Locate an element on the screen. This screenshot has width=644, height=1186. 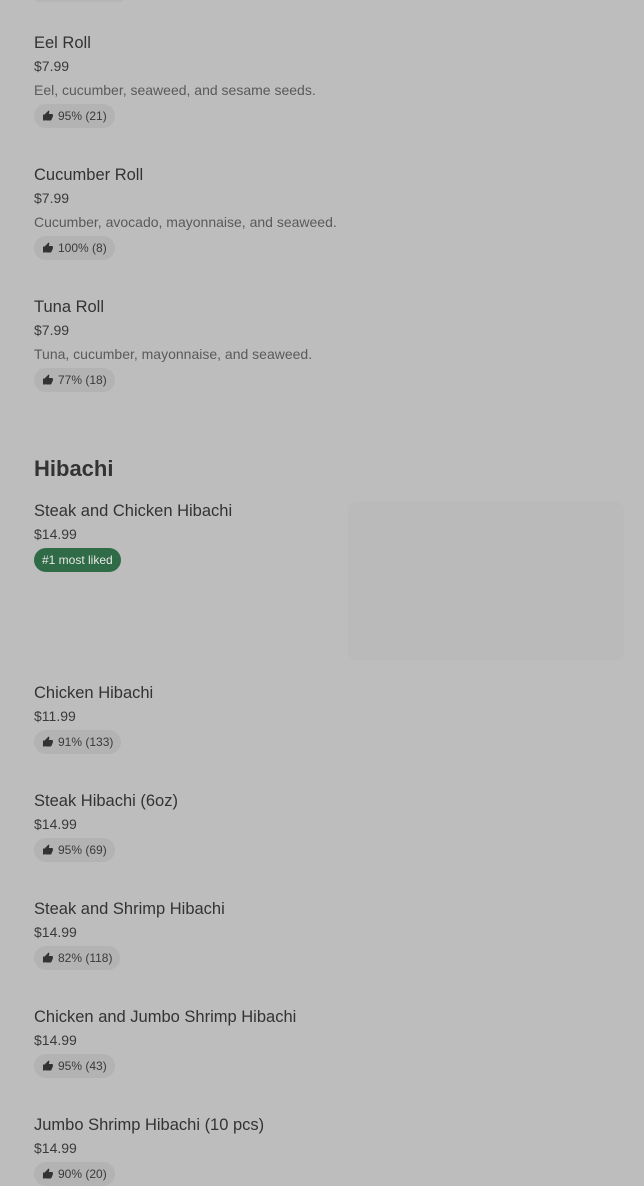
rating-text: 100% (8) is located at coordinates (82, 248).